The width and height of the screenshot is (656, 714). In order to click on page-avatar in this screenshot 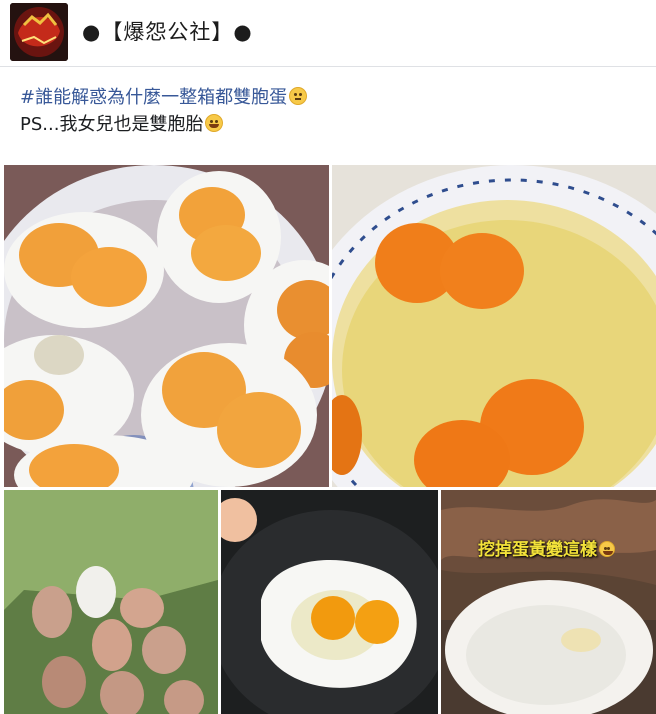, I will do `click(39, 32)`.